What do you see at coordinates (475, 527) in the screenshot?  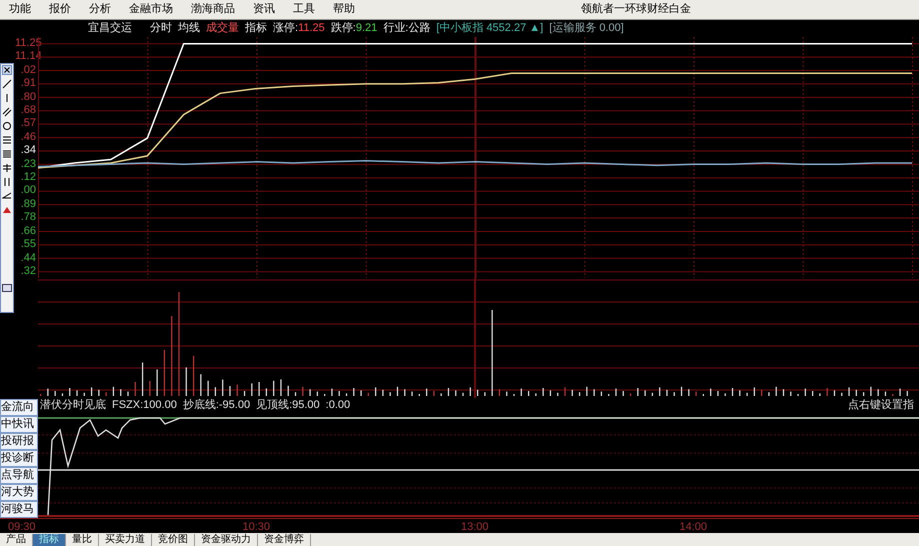 I see `time-label: 13:00` at bounding box center [475, 527].